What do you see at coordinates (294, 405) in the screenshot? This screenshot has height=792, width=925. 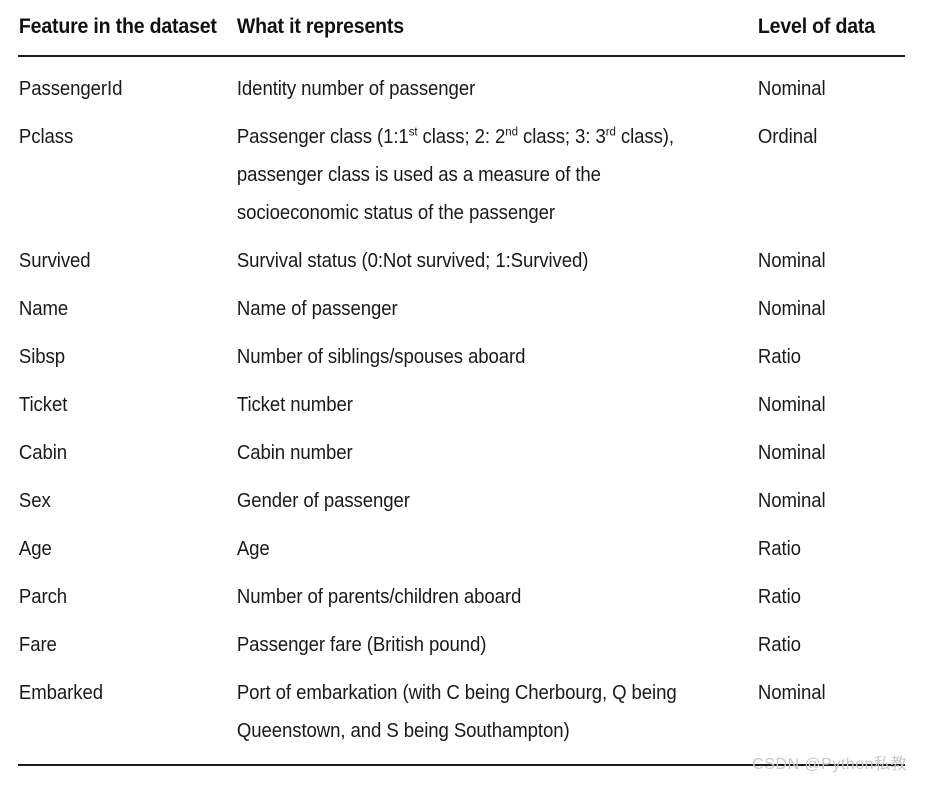 I see `cell-meaning: Ticket number` at bounding box center [294, 405].